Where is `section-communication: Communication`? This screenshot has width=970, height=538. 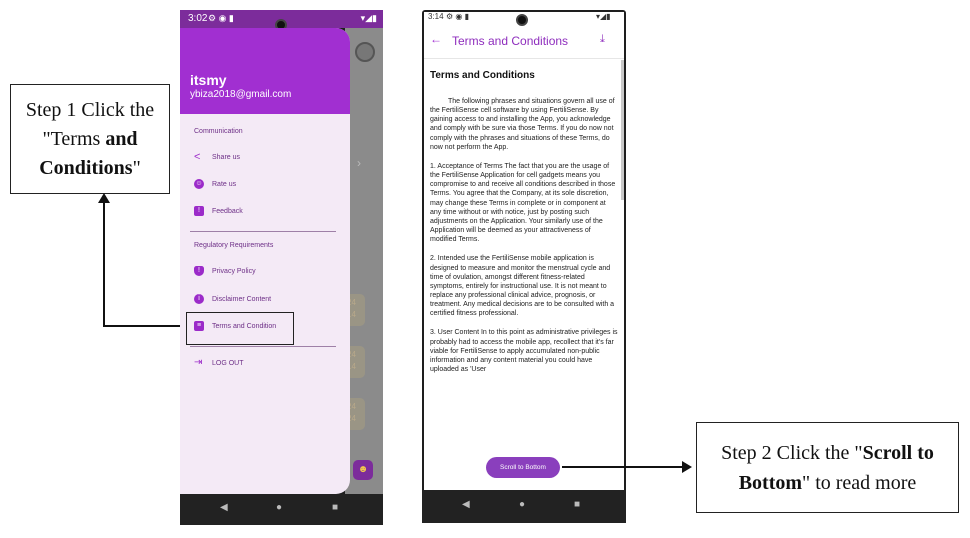
section-communication: Communication is located at coordinates (218, 131).